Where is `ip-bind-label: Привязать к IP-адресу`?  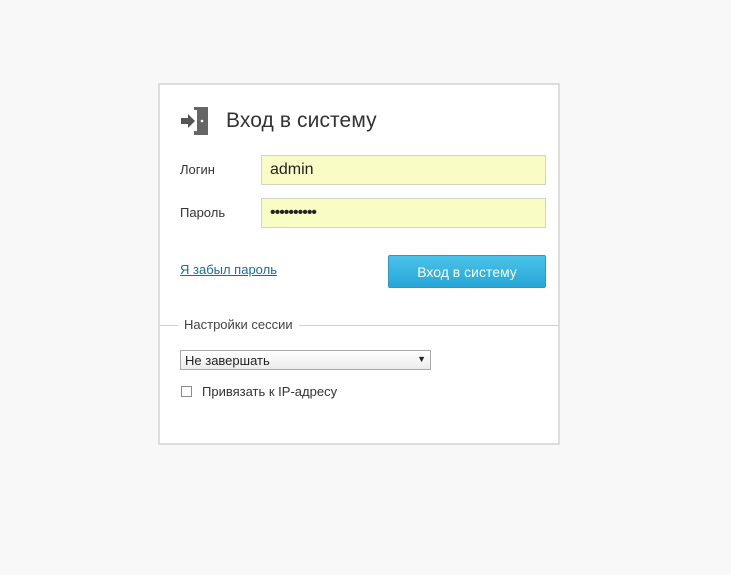 ip-bind-label: Привязать к IP-адресу is located at coordinates (270, 391).